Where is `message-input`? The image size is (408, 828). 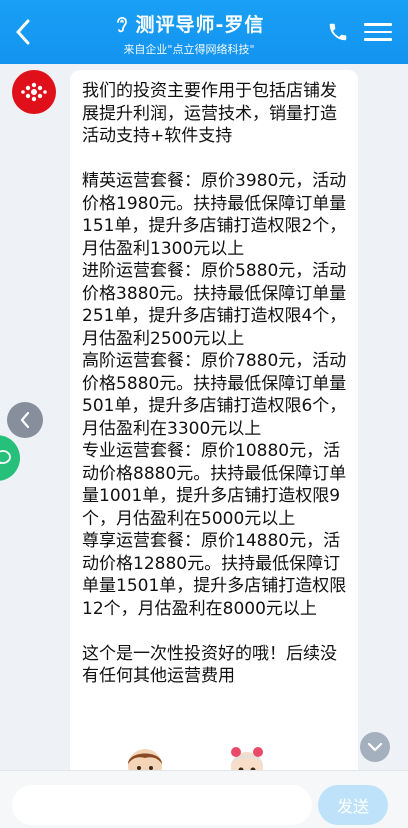
message-input is located at coordinates (162, 805).